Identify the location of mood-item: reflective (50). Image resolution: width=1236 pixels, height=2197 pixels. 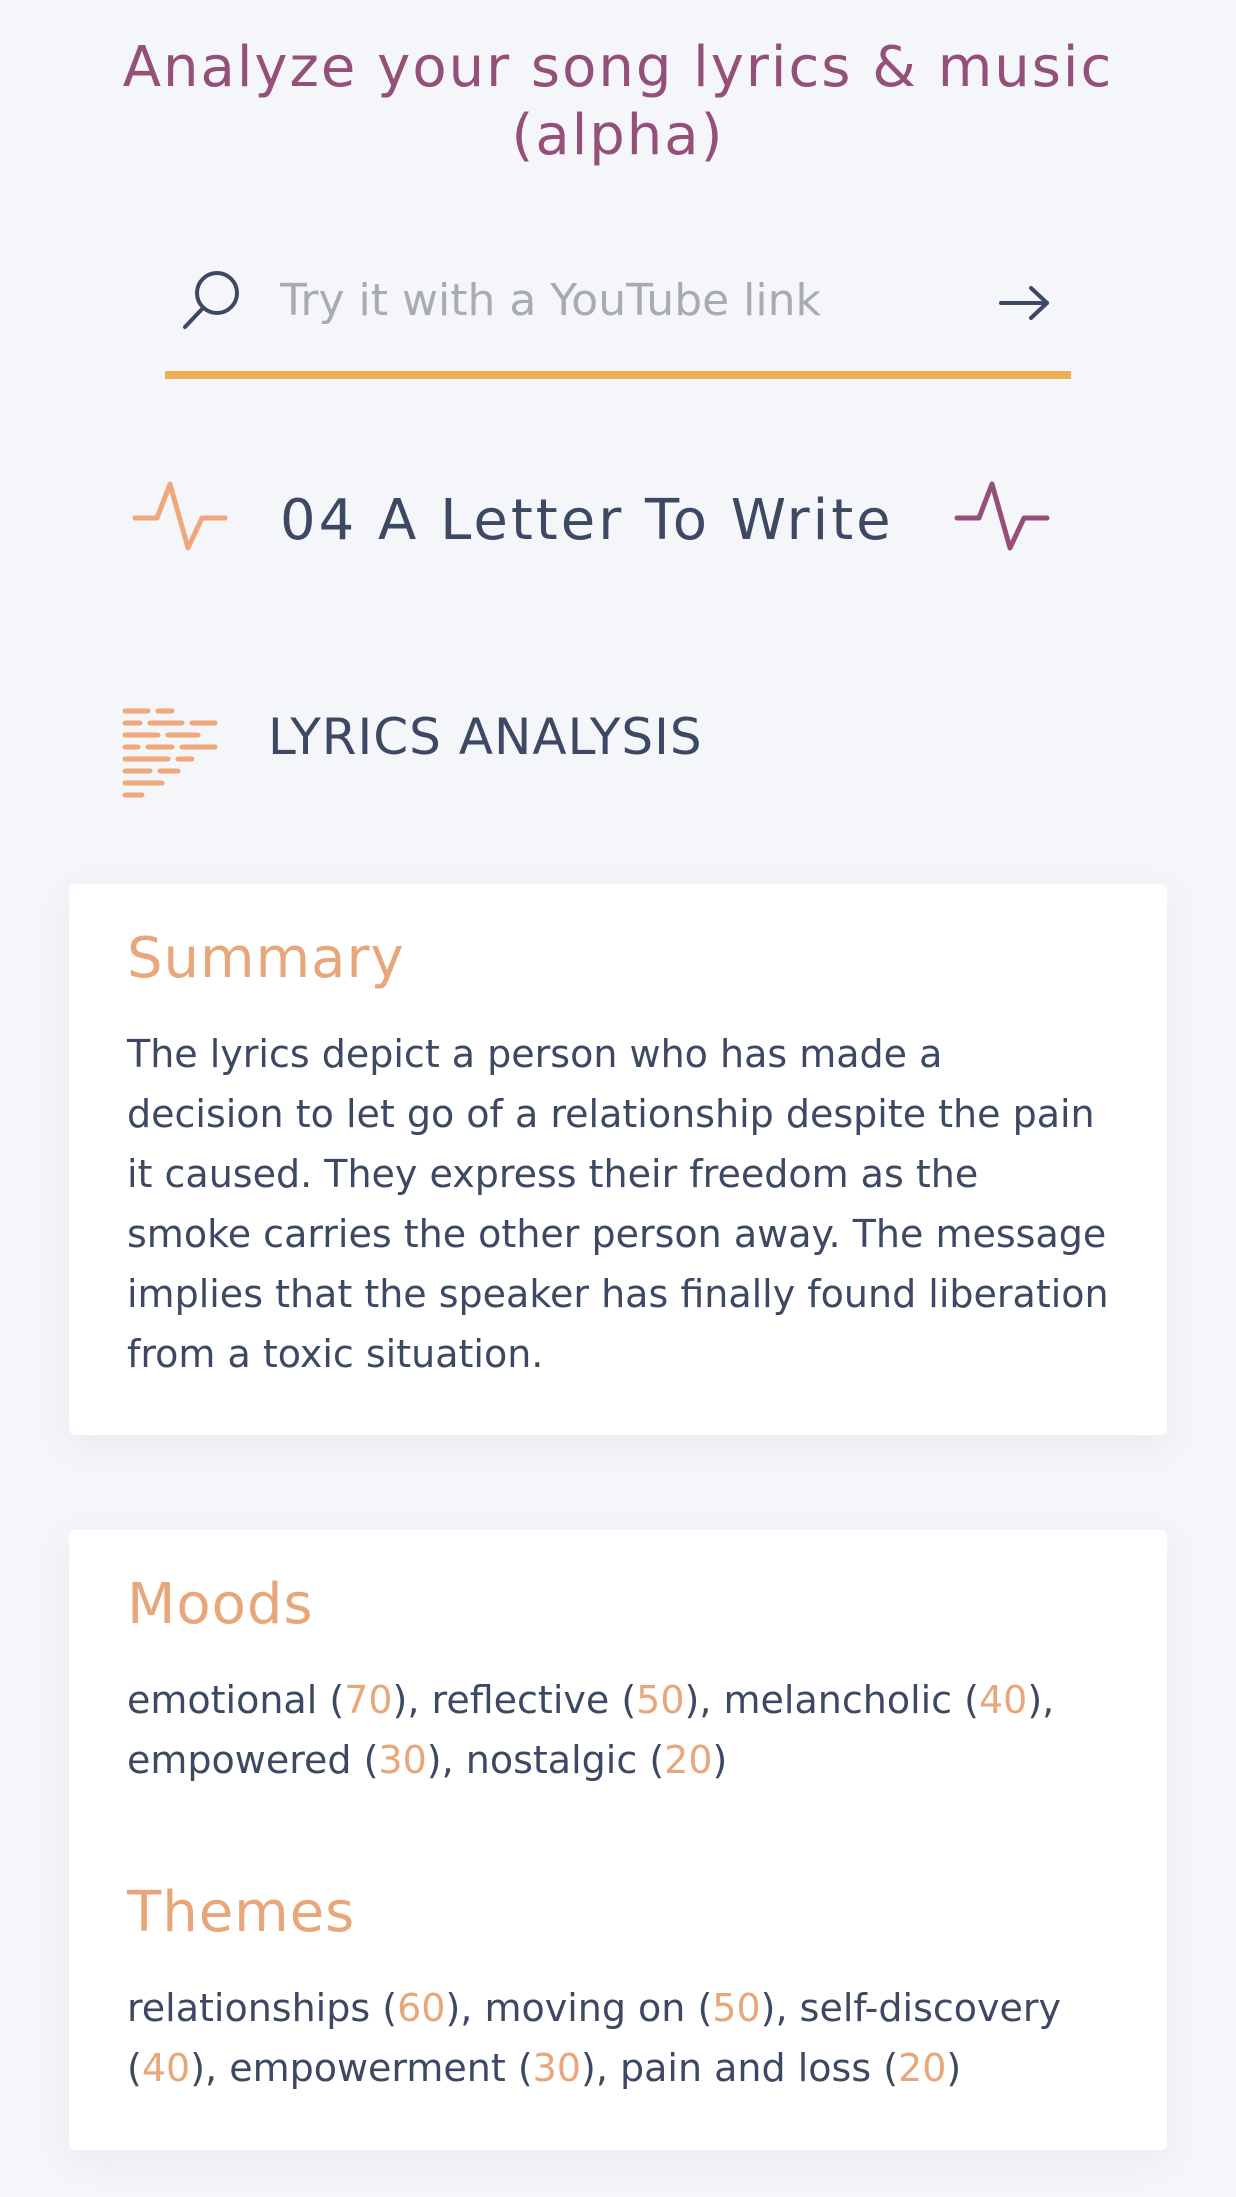
(565, 1700).